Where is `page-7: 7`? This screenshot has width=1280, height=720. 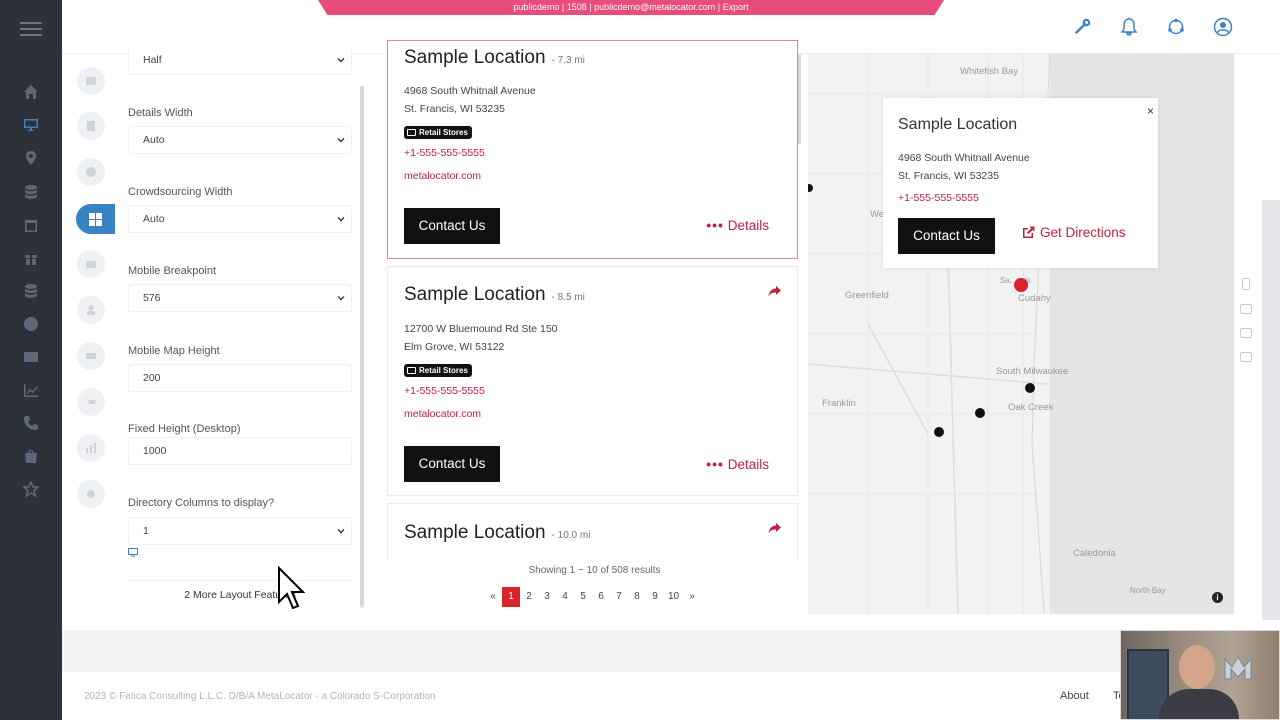 page-7: 7 is located at coordinates (619, 597).